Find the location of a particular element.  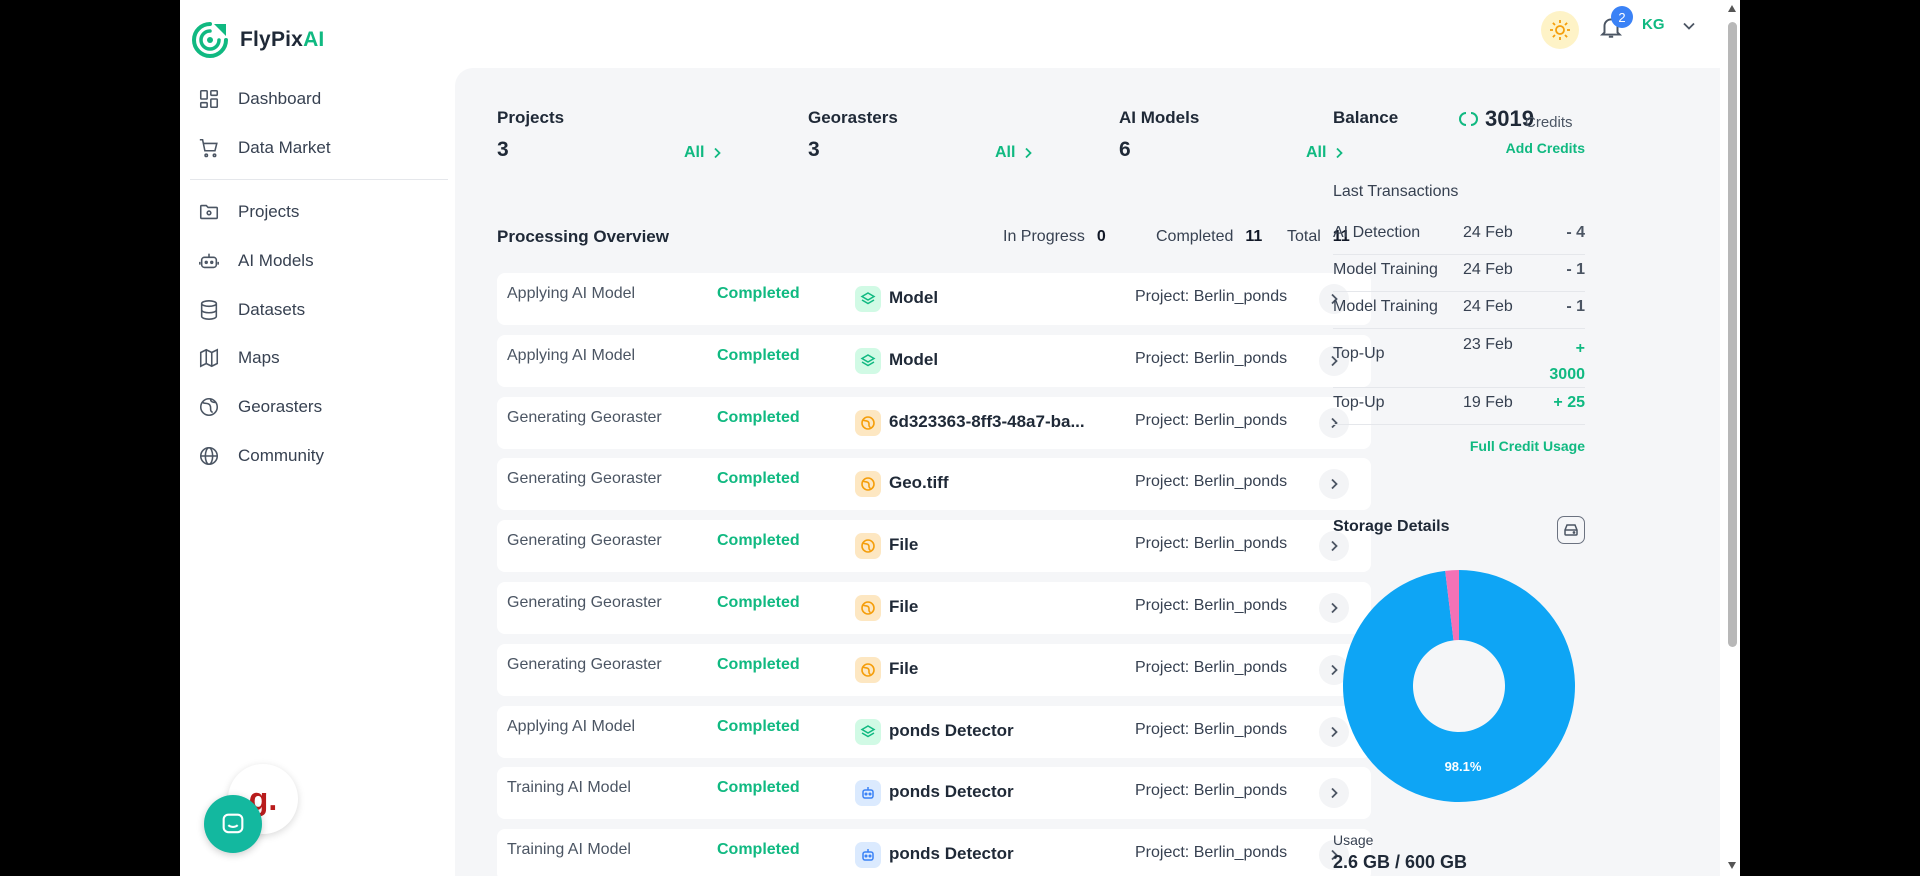

stat-value: 6 is located at coordinates (1125, 149).